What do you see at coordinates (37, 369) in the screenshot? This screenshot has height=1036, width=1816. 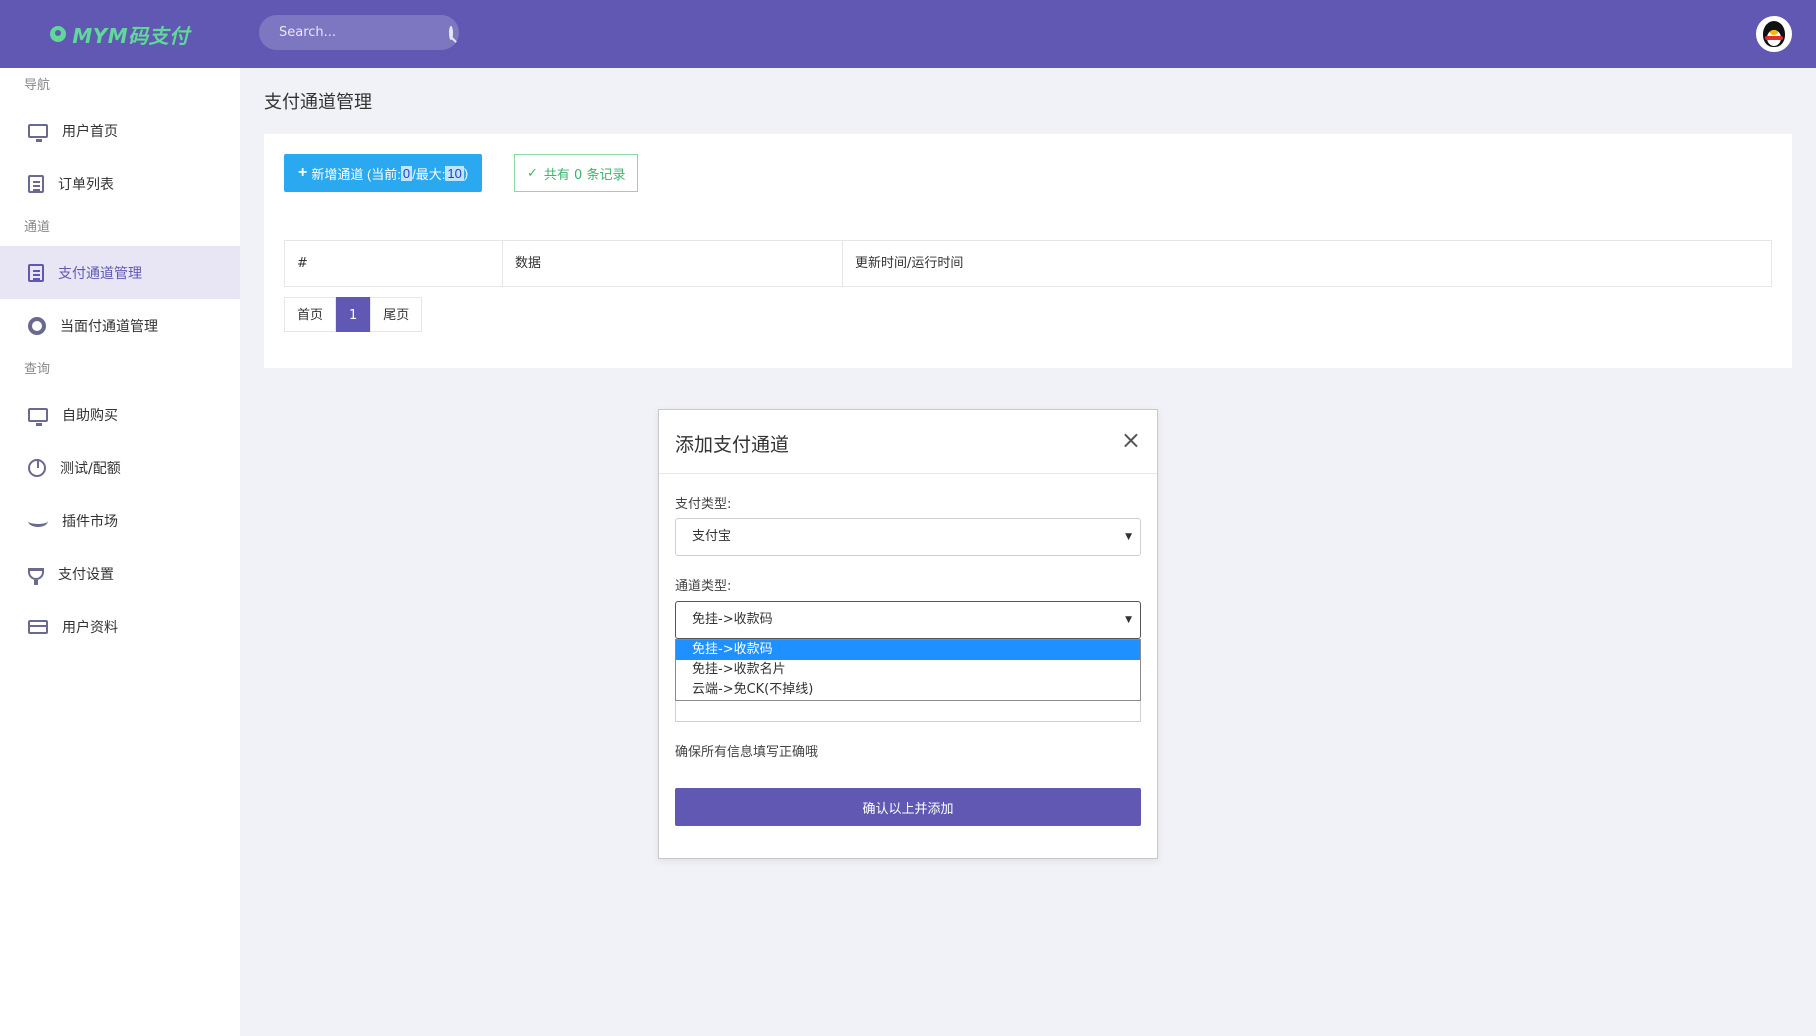 I see `nav-section-label: 查询` at bounding box center [37, 369].